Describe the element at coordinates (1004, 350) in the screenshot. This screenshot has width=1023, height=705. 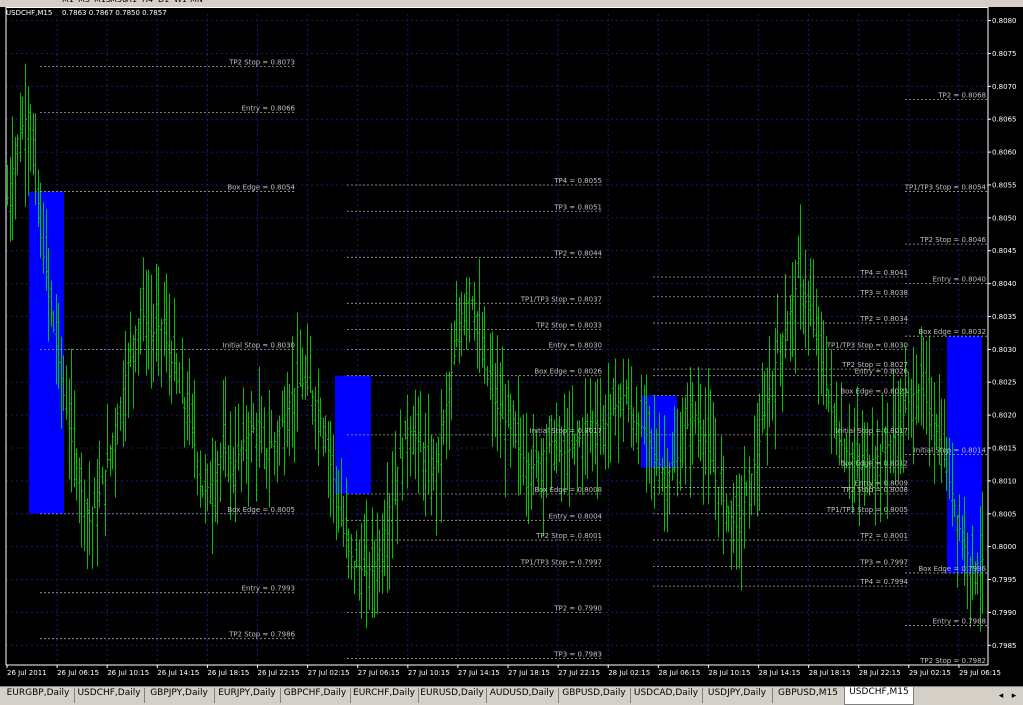
I see `price-tick-label: 0.8030` at that location.